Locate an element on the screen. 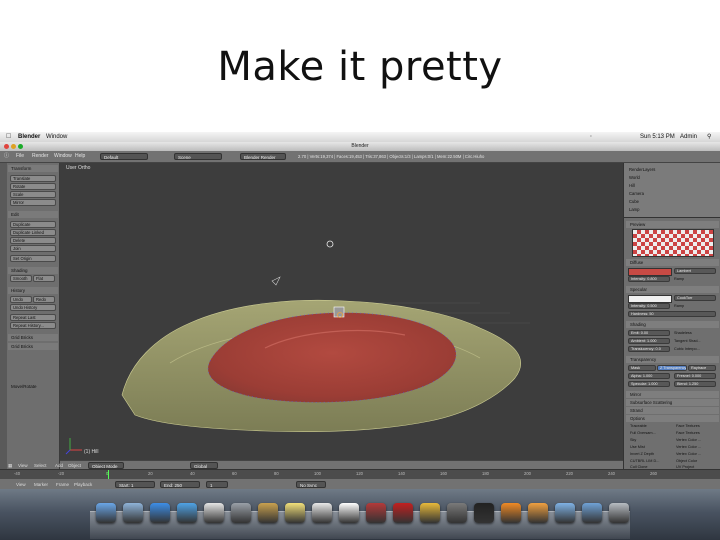 This screenshot has width=720, height=540. close-window-button is located at coordinates (6, 146).